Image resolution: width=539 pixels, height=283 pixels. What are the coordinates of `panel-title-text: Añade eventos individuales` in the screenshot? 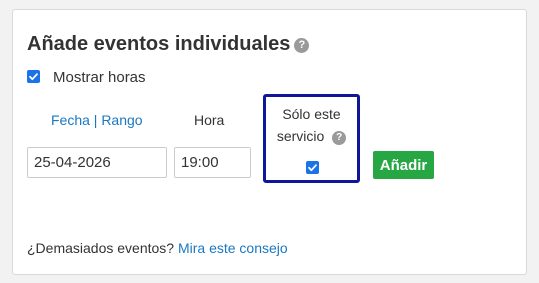 It's located at (159, 44).